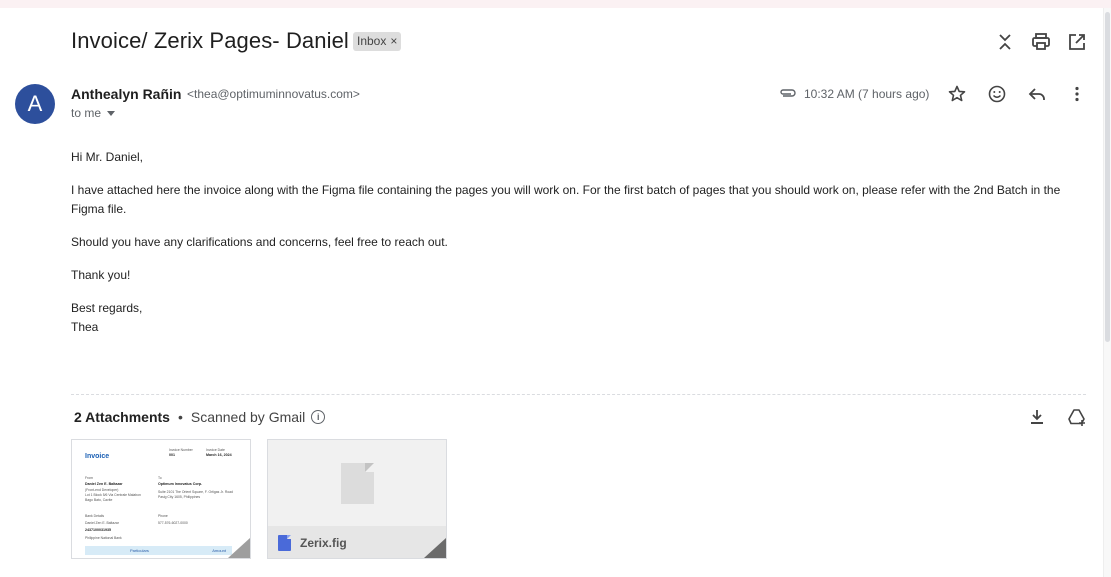 This screenshot has height=577, width=1111. I want to click on email-timestamp: 10:32 AM (7 hours ago), so click(867, 94).